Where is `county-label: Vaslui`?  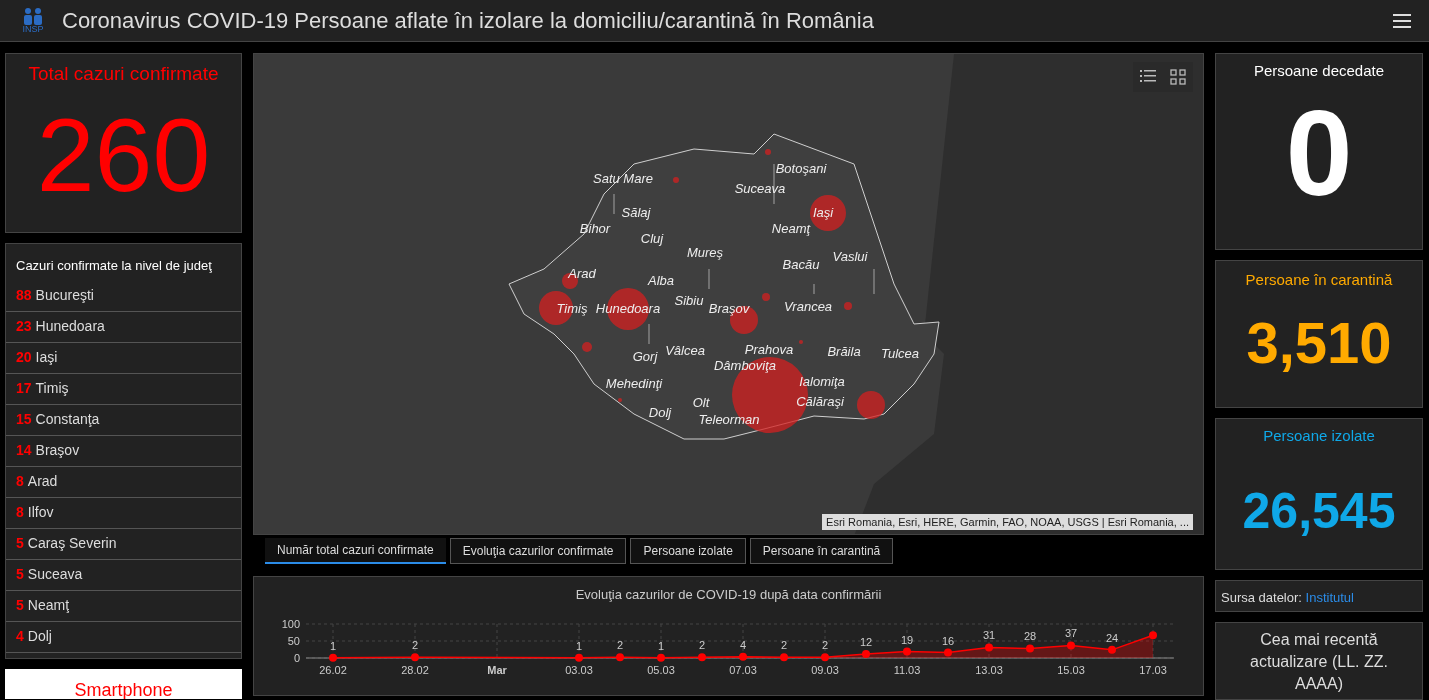 county-label: Vaslui is located at coordinates (850, 257).